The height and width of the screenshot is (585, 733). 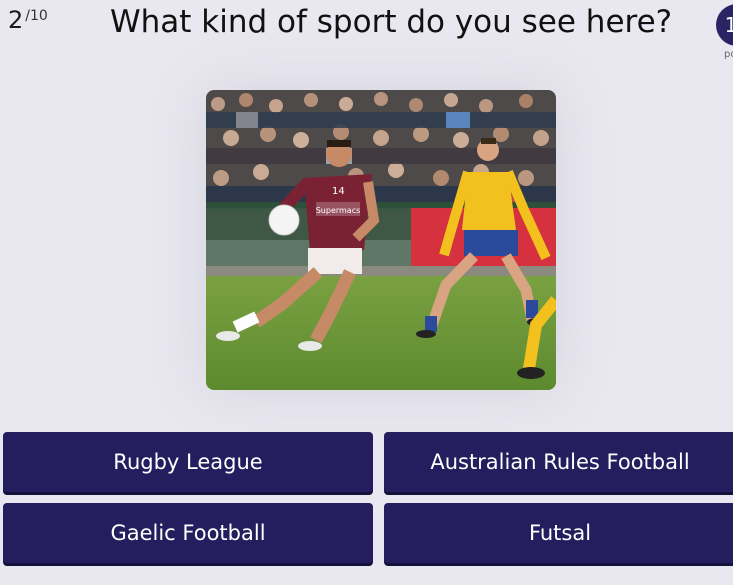 I want to click on question-counter: 2/10, so click(x=28, y=20).